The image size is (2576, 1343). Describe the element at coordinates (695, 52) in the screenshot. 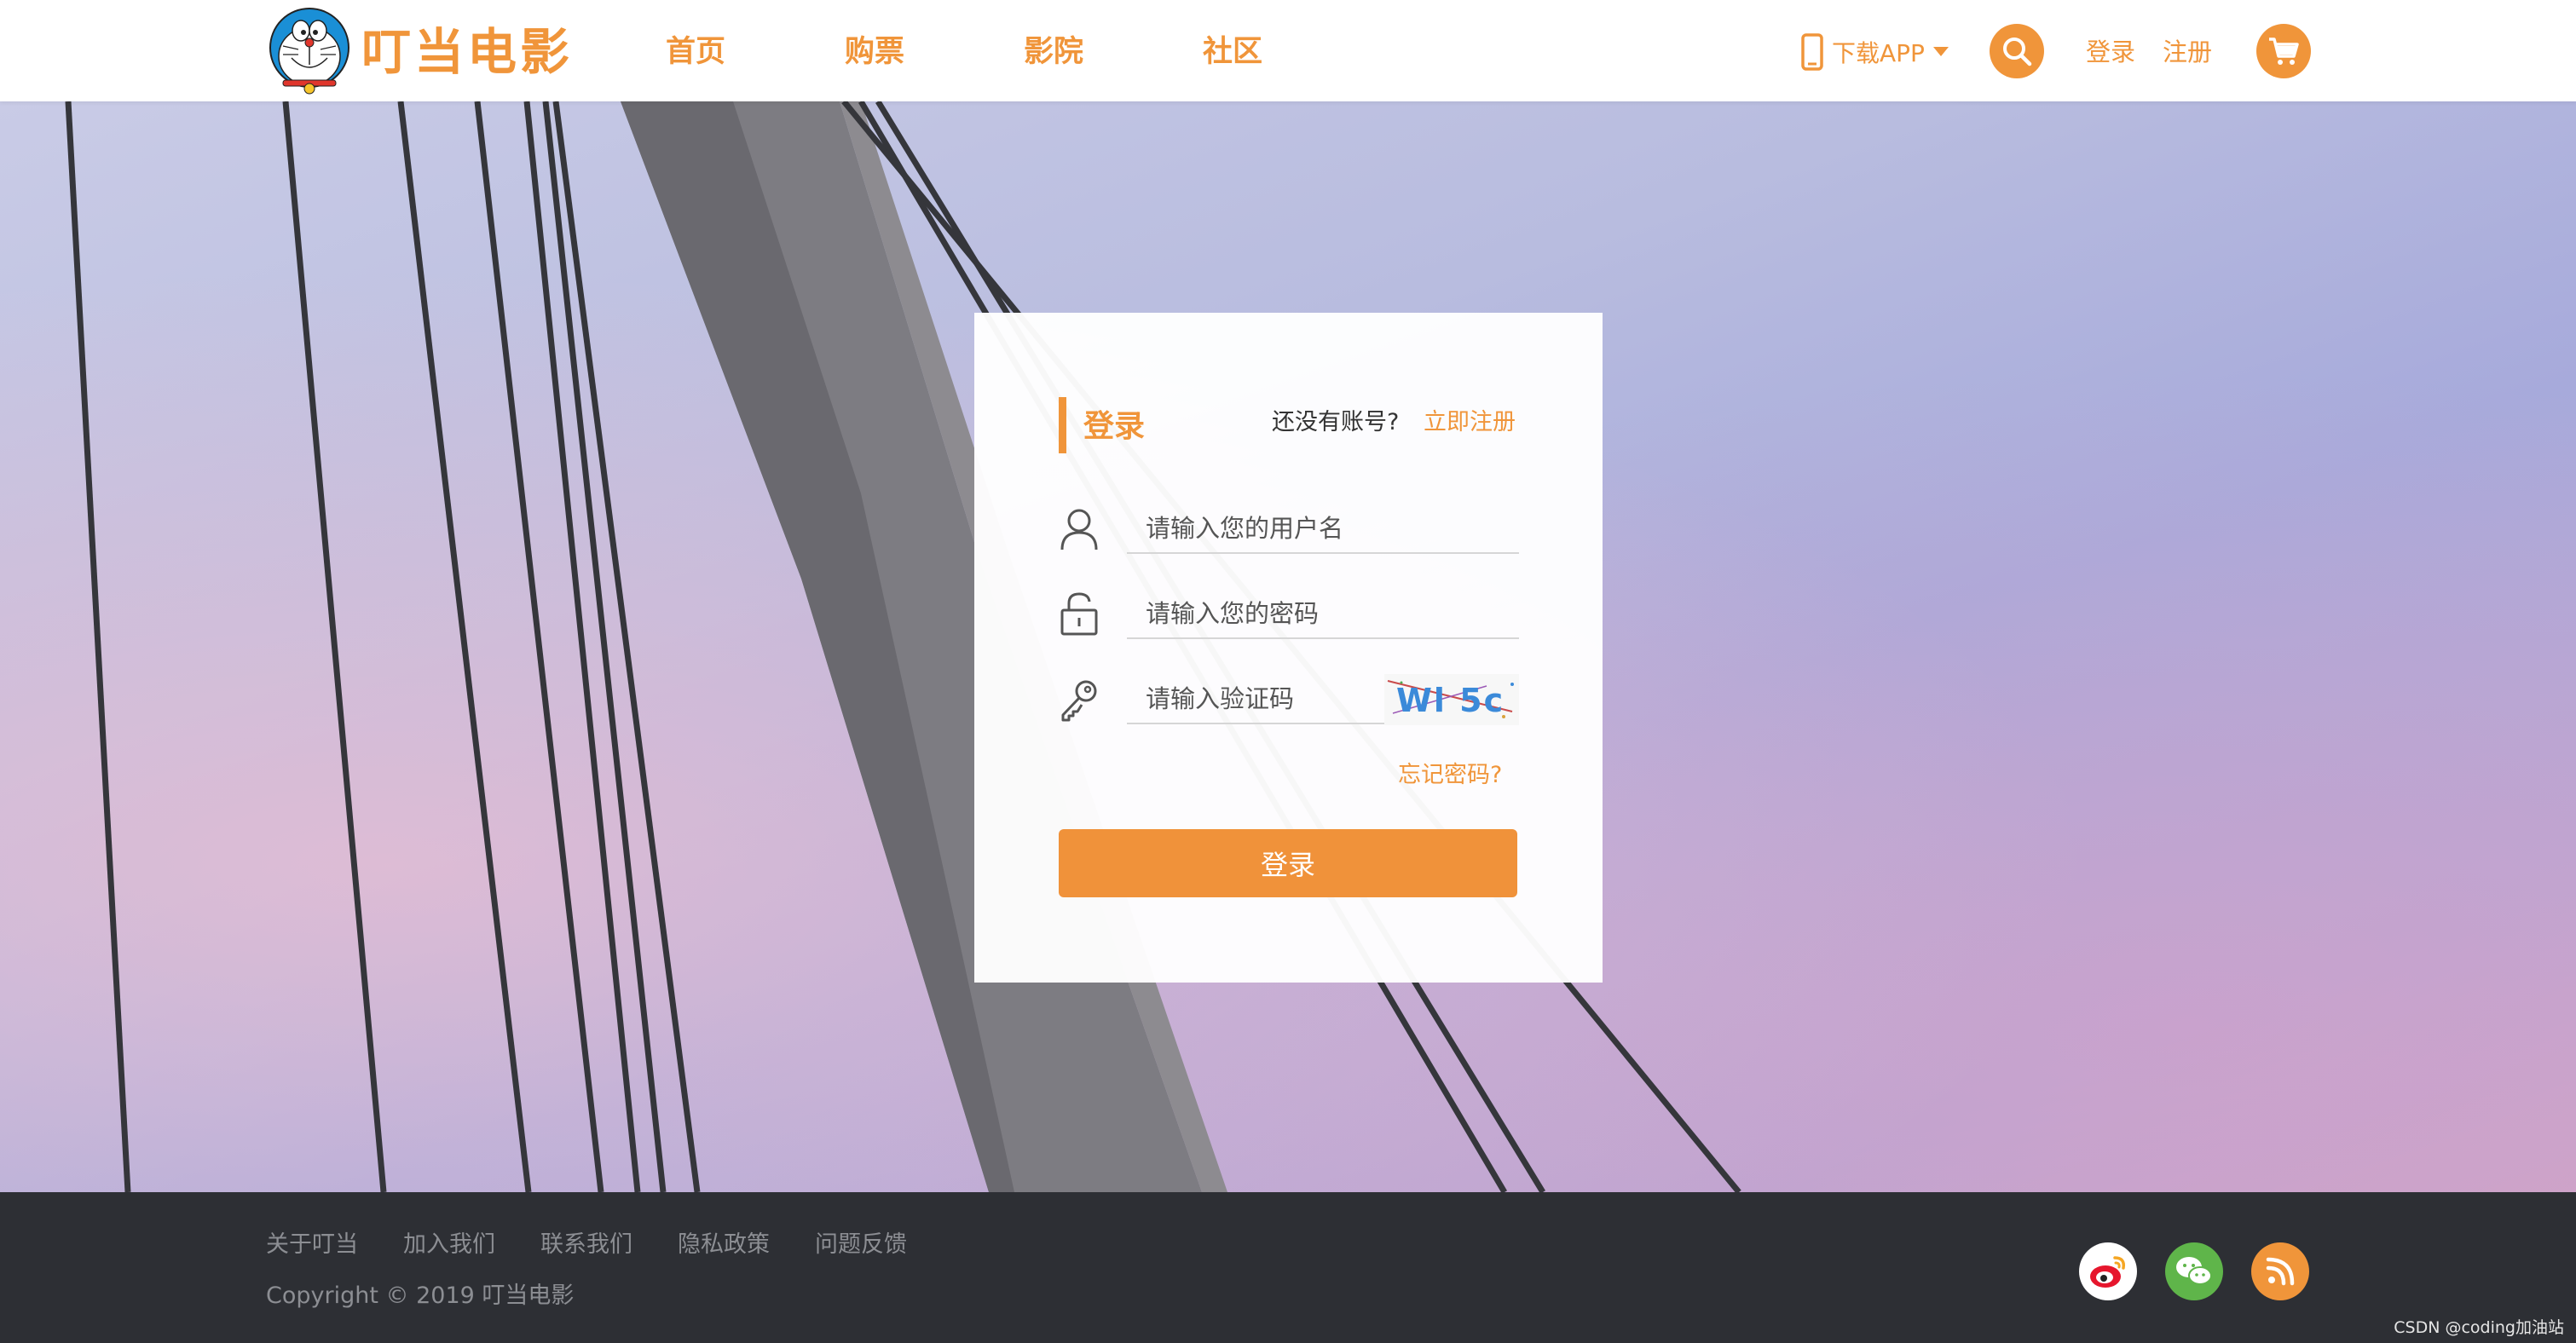

I see `nav-home: 首页` at that location.